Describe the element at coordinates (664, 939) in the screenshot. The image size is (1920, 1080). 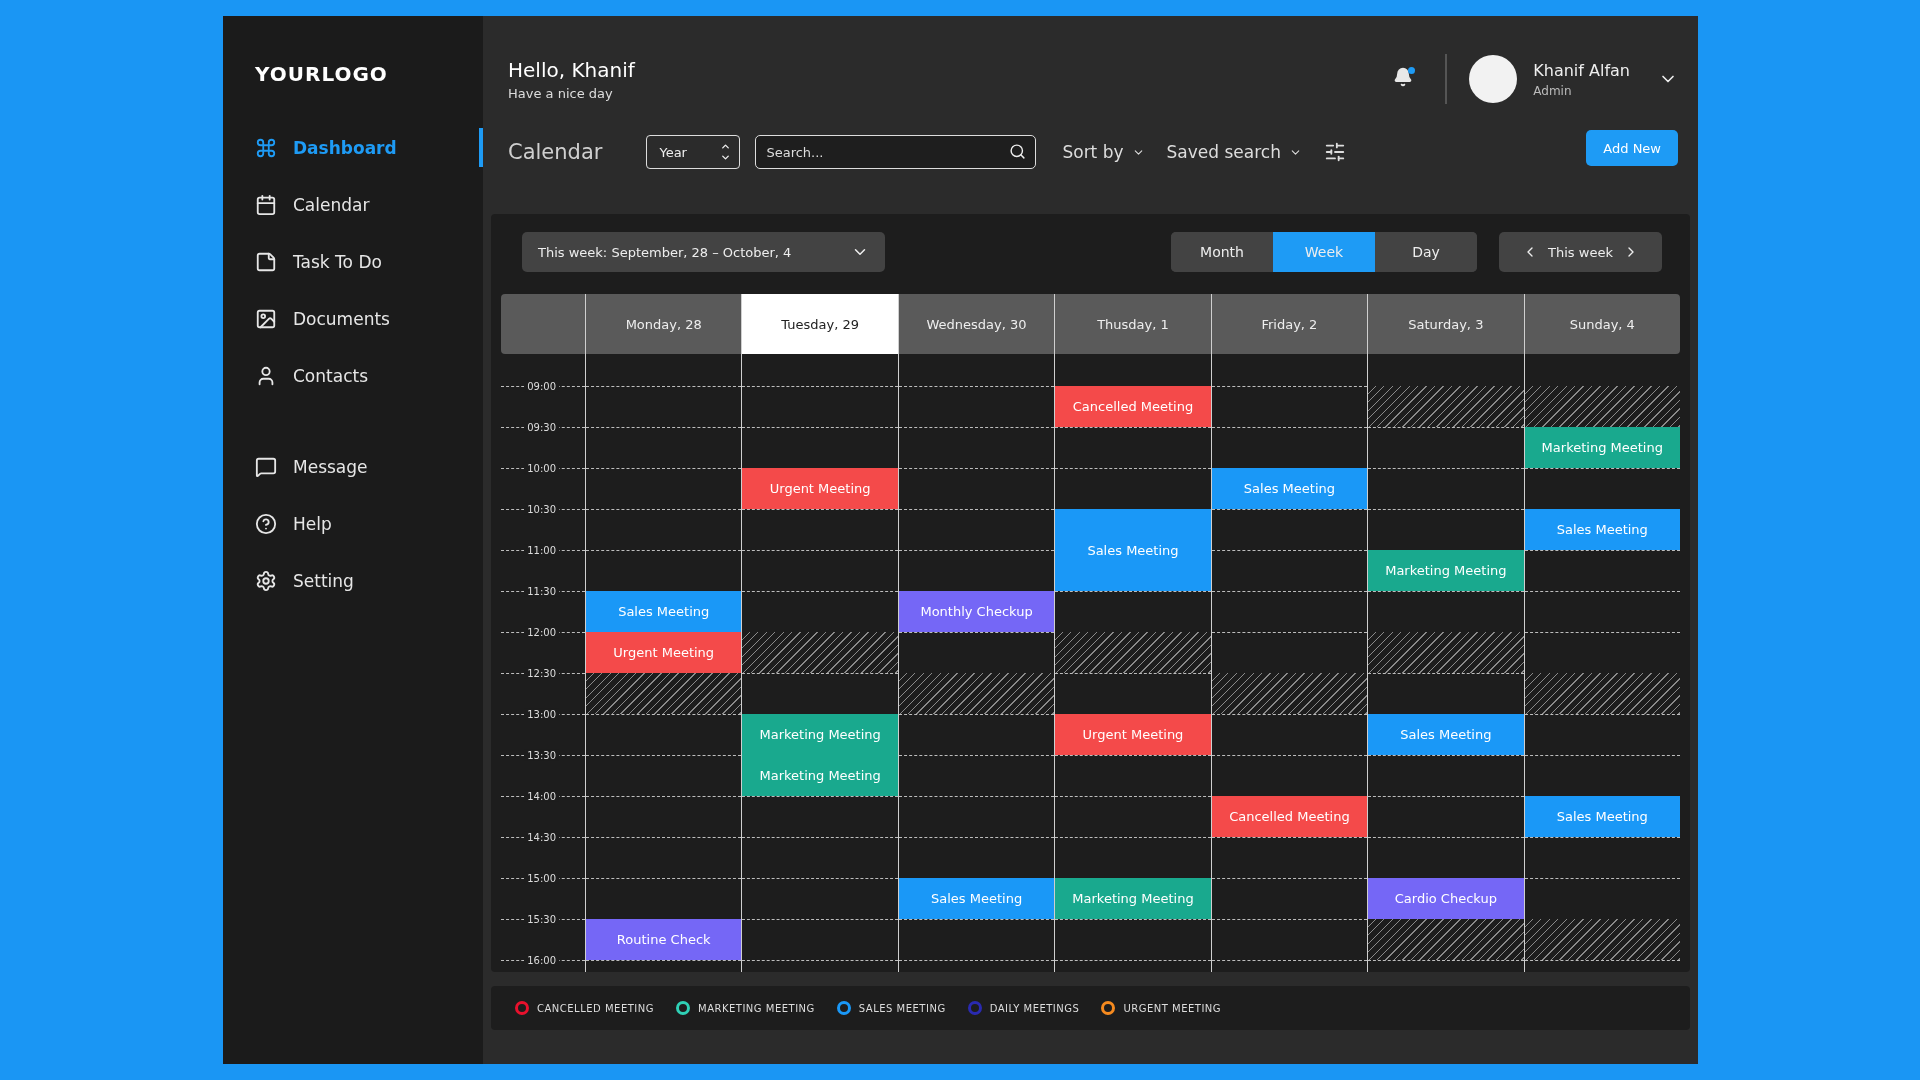
I see `calendar-event: Routine Check` at that location.